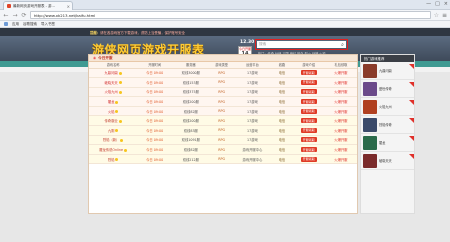 The image size is (450, 242). What do you see at coordinates (6, 15) in the screenshot?
I see `back-icon: ←` at bounding box center [6, 15].